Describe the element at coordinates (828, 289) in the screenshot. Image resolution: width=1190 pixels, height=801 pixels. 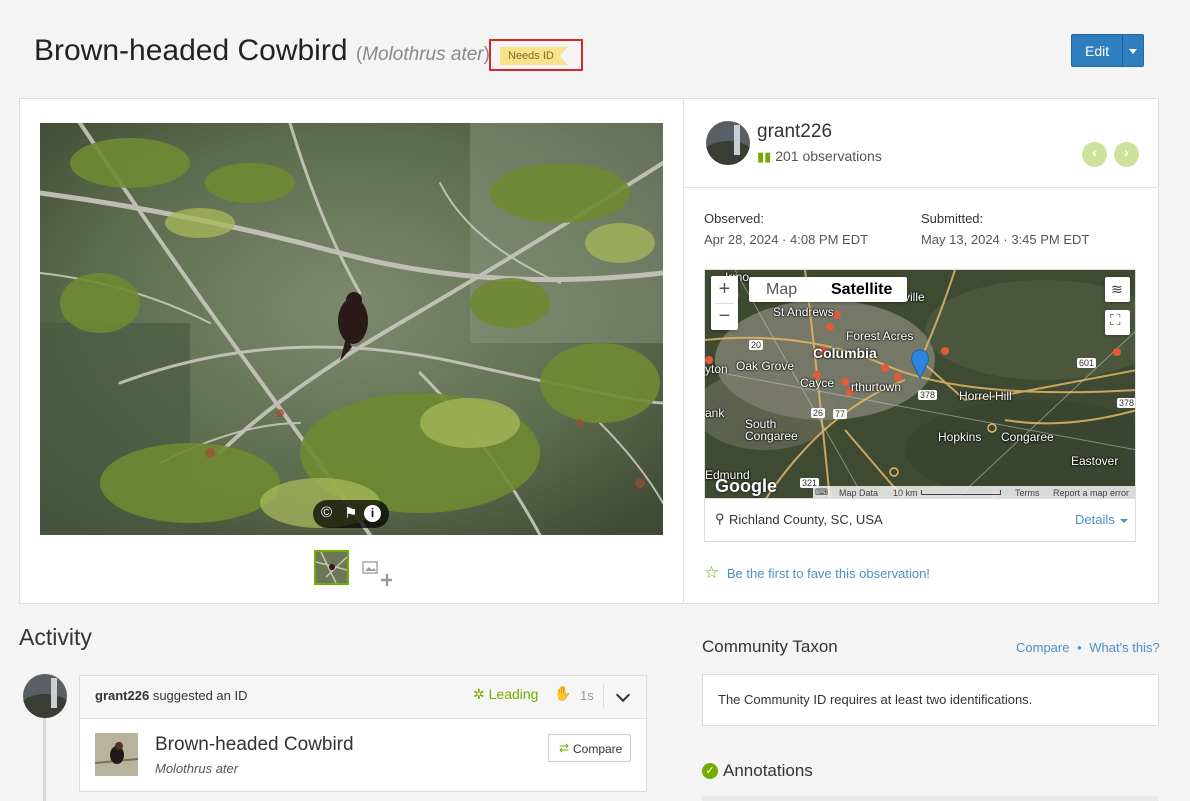
I see `map-type-tabs: Map Satellite` at that location.